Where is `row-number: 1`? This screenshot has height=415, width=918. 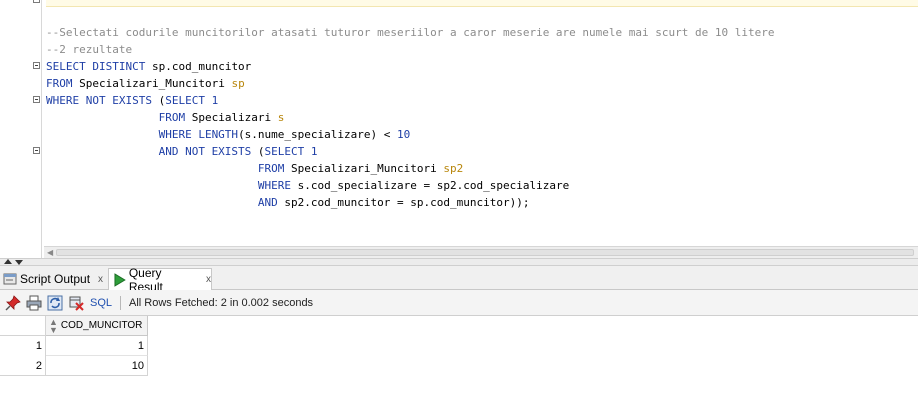
row-number: 1 is located at coordinates (23, 346).